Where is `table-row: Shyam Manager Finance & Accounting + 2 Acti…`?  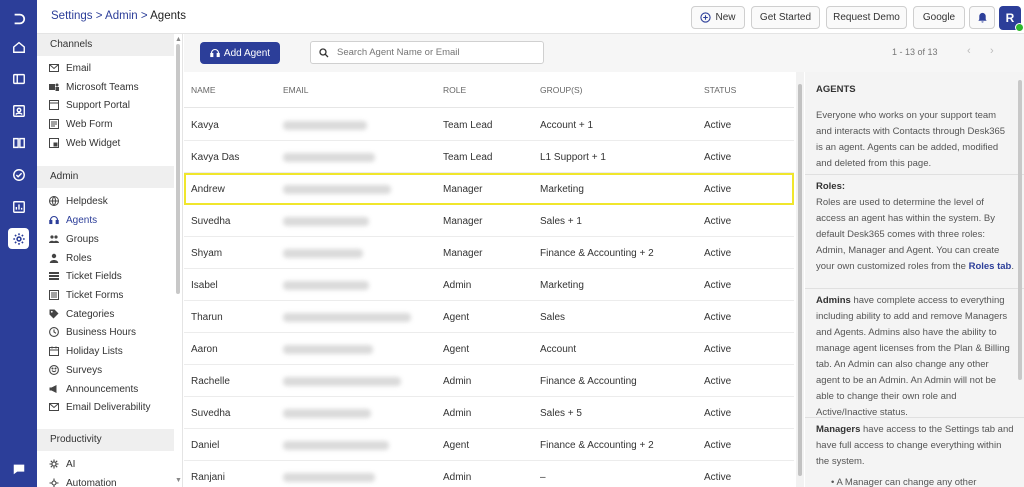 table-row: Shyam Manager Finance & Accounting + 2 Acti… is located at coordinates (489, 253).